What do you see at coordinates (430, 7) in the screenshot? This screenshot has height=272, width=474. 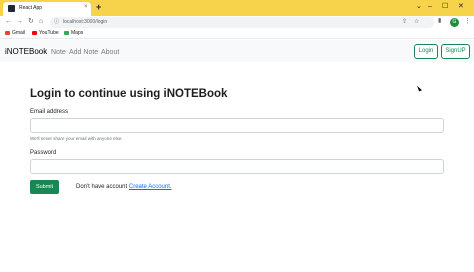 I see `minimize-button: –` at bounding box center [430, 7].